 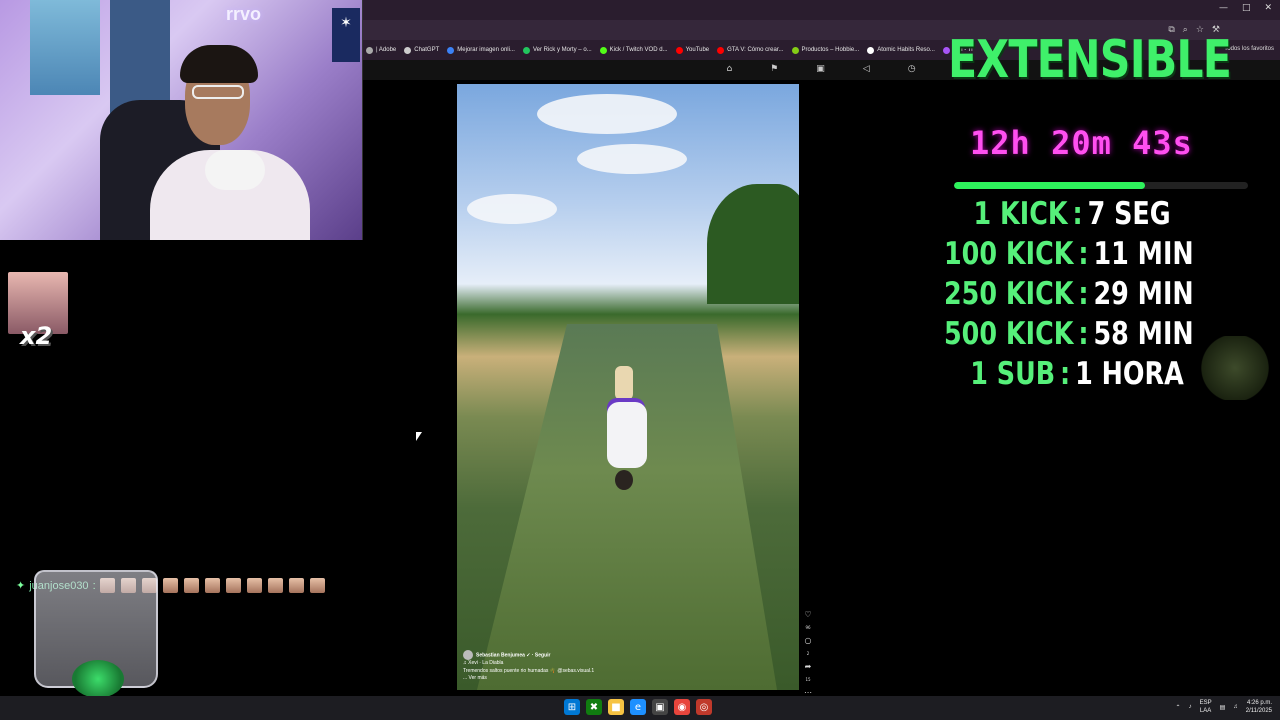 What do you see at coordinates (244, 14) in the screenshot?
I see `neon-sign: rrvo` at bounding box center [244, 14].